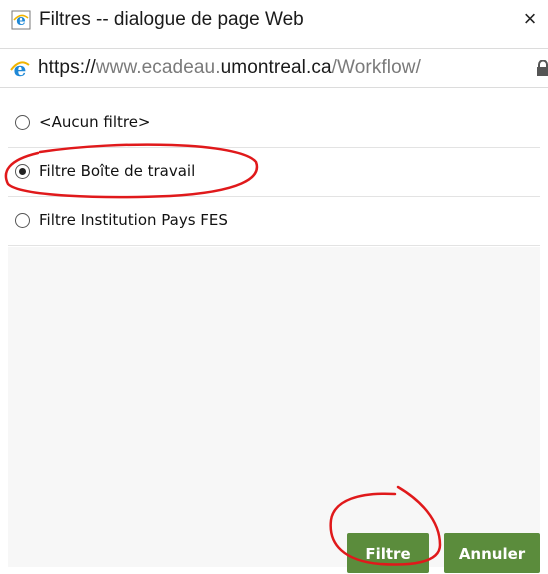 The height and width of the screenshot is (574, 548). Describe the element at coordinates (530, 19) in the screenshot. I see `close-icon: ×` at that location.